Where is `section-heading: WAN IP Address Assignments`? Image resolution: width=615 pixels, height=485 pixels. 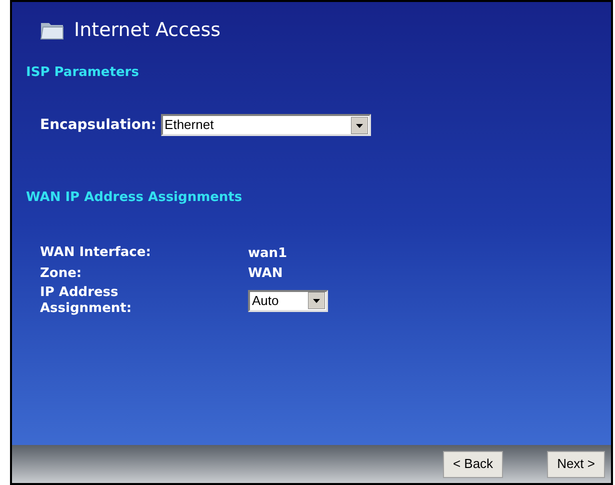
section-heading: WAN IP Address Assignments is located at coordinates (134, 198).